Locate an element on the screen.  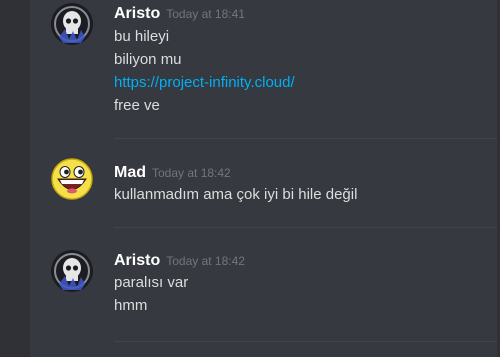
author-name: Mad is located at coordinates (130, 173).